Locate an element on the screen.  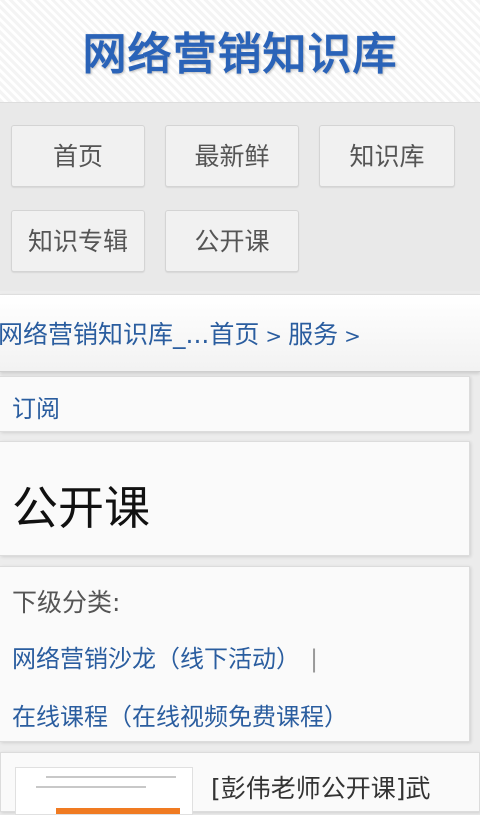
breadcrumb-item-service: 服务 is located at coordinates (313, 334).